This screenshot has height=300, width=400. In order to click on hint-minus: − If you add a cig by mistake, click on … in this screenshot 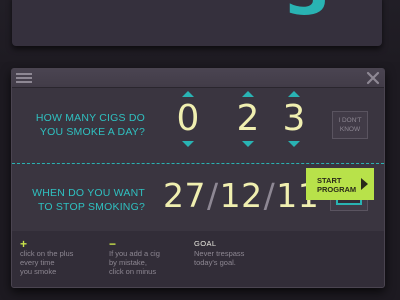, I will do `click(144, 256)`.